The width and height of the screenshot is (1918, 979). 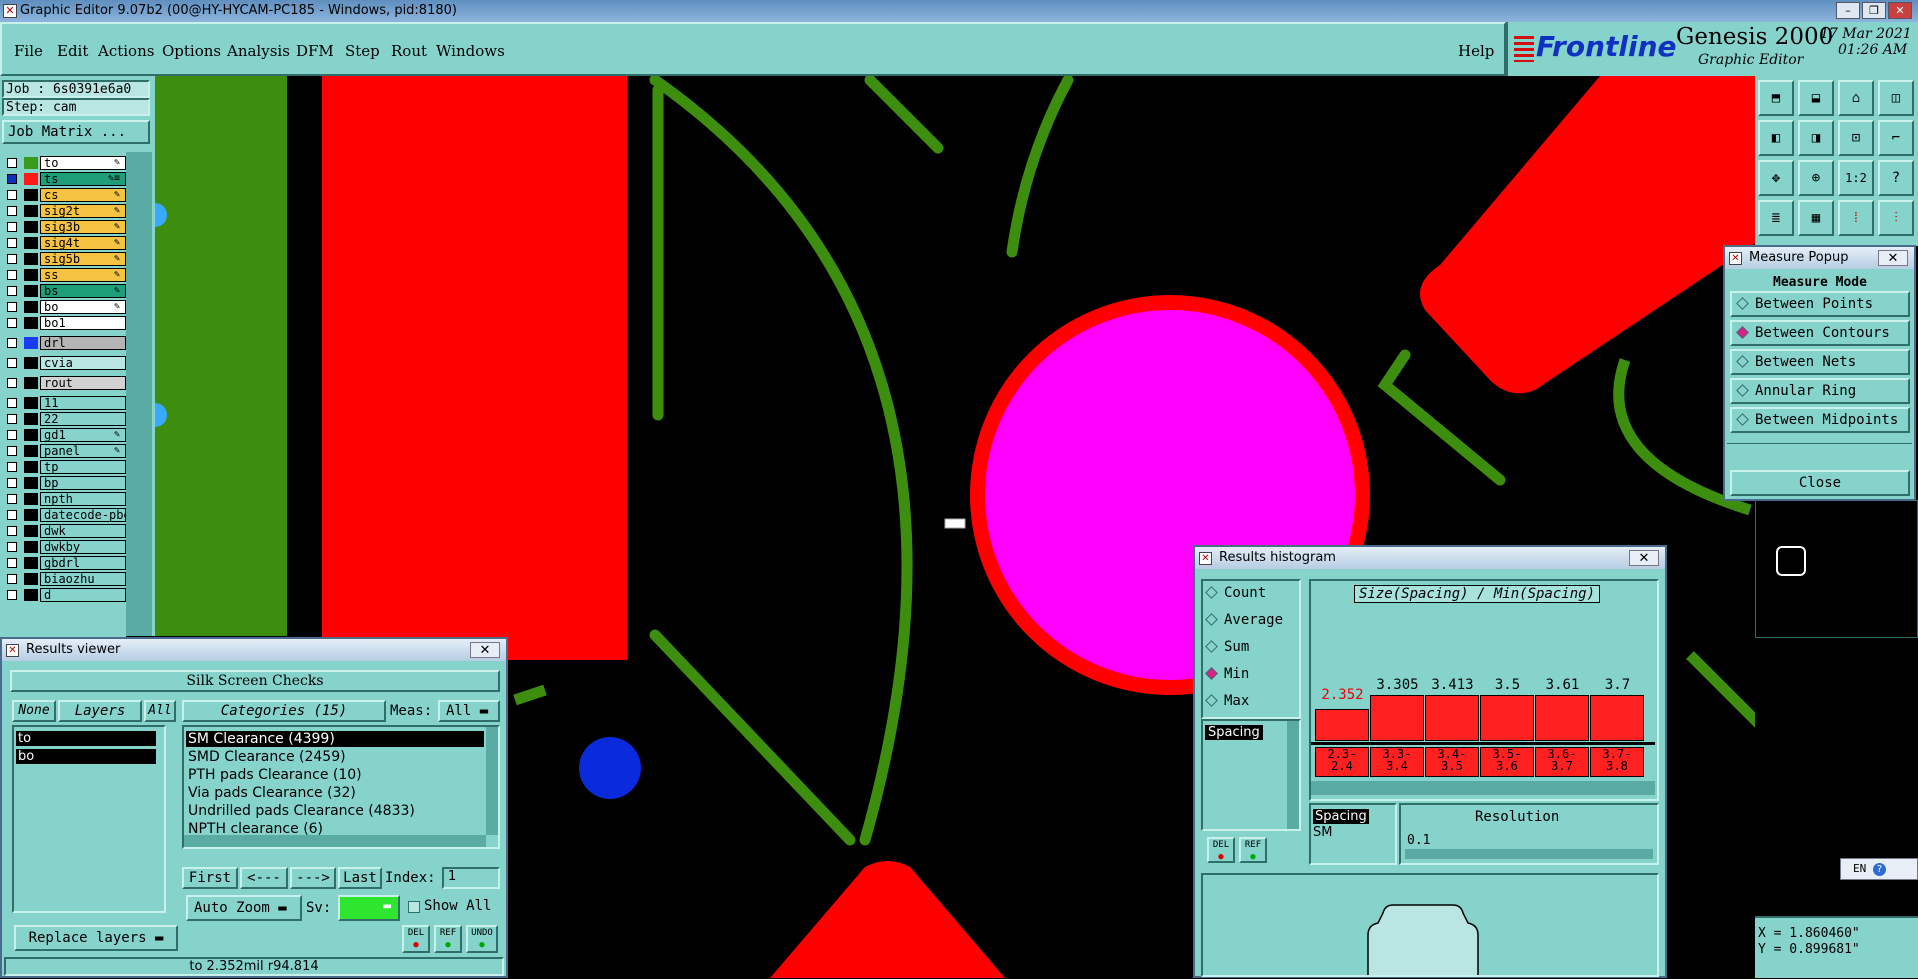 I want to click on layer-name: dwk, so click(x=83, y=531).